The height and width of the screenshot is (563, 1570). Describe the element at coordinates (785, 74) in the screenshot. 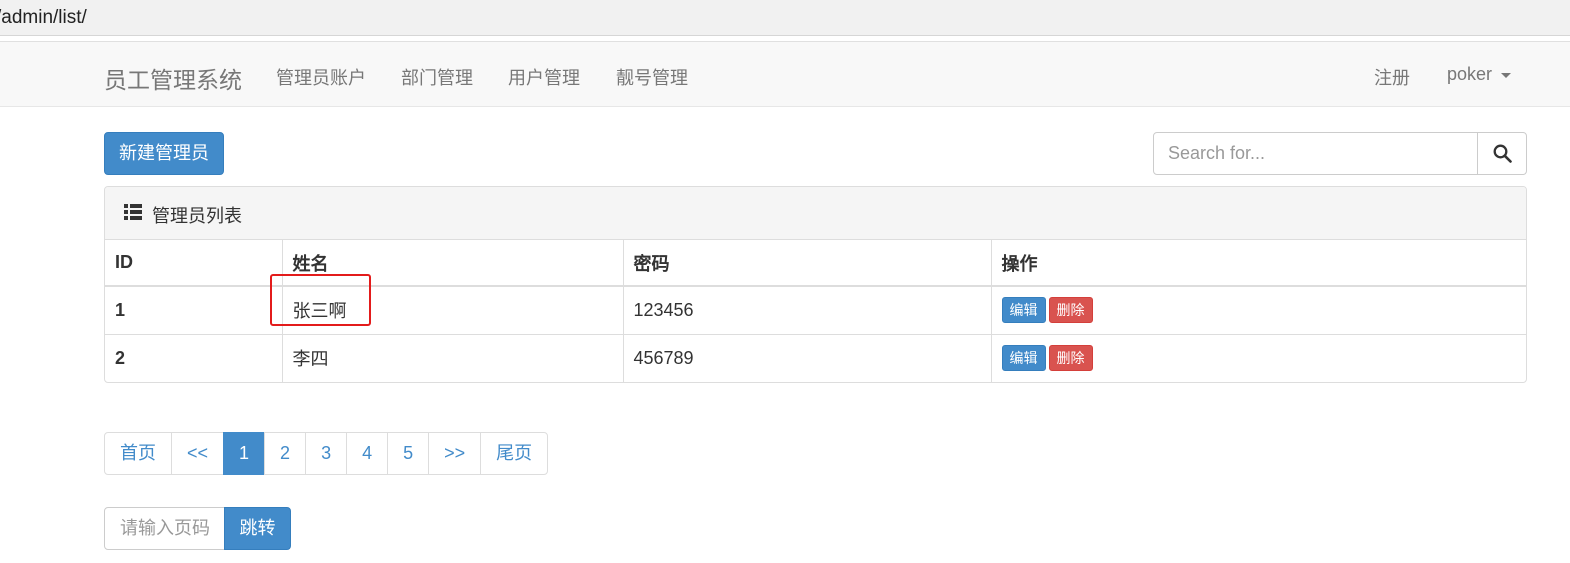

I see `navbar: 员工管理系统 管理员账户 部门管理 用户管理 靓号管理 注册 poker` at that location.